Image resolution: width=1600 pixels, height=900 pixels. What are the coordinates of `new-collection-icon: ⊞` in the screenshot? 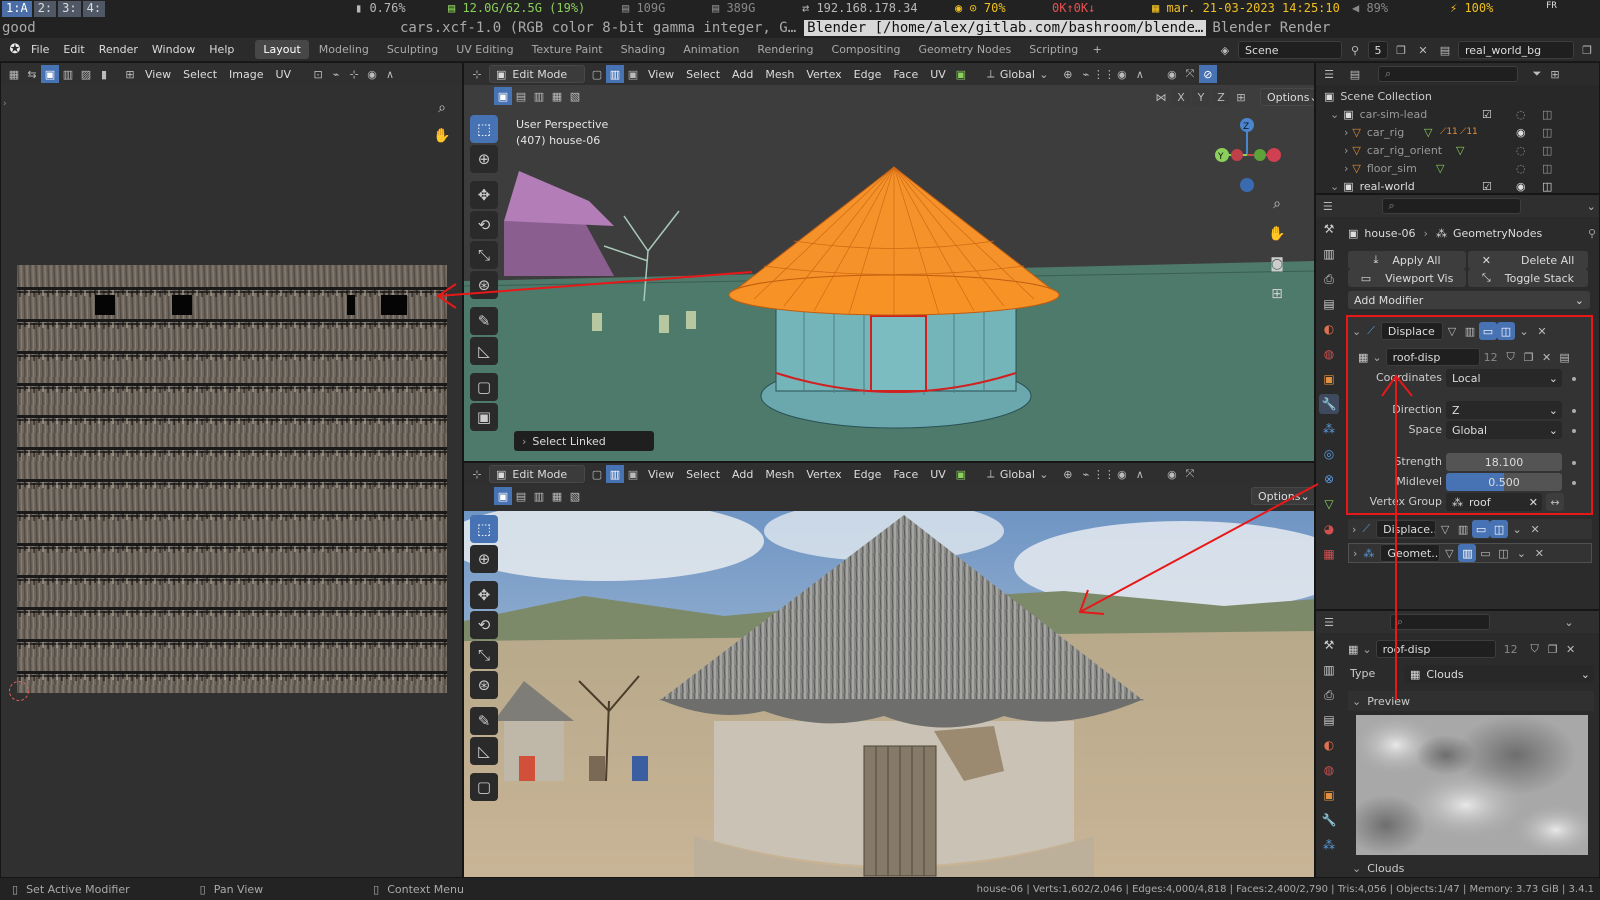 It's located at (1555, 74).